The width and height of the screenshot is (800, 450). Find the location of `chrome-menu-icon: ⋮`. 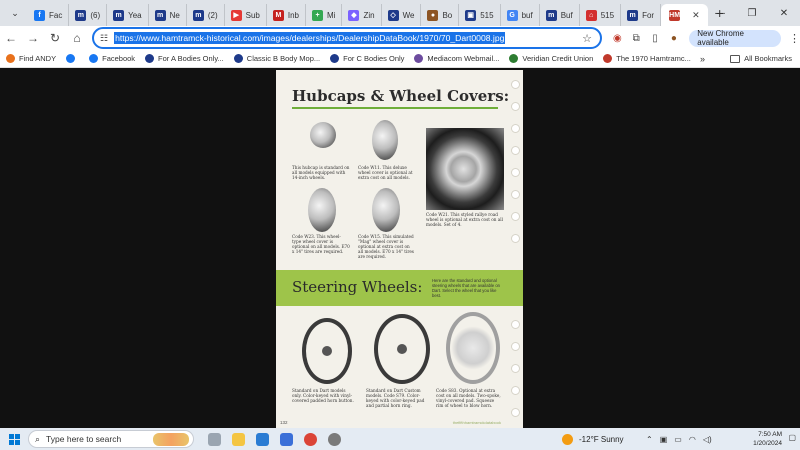

chrome-menu-icon: ⋮ is located at coordinates (794, 38).